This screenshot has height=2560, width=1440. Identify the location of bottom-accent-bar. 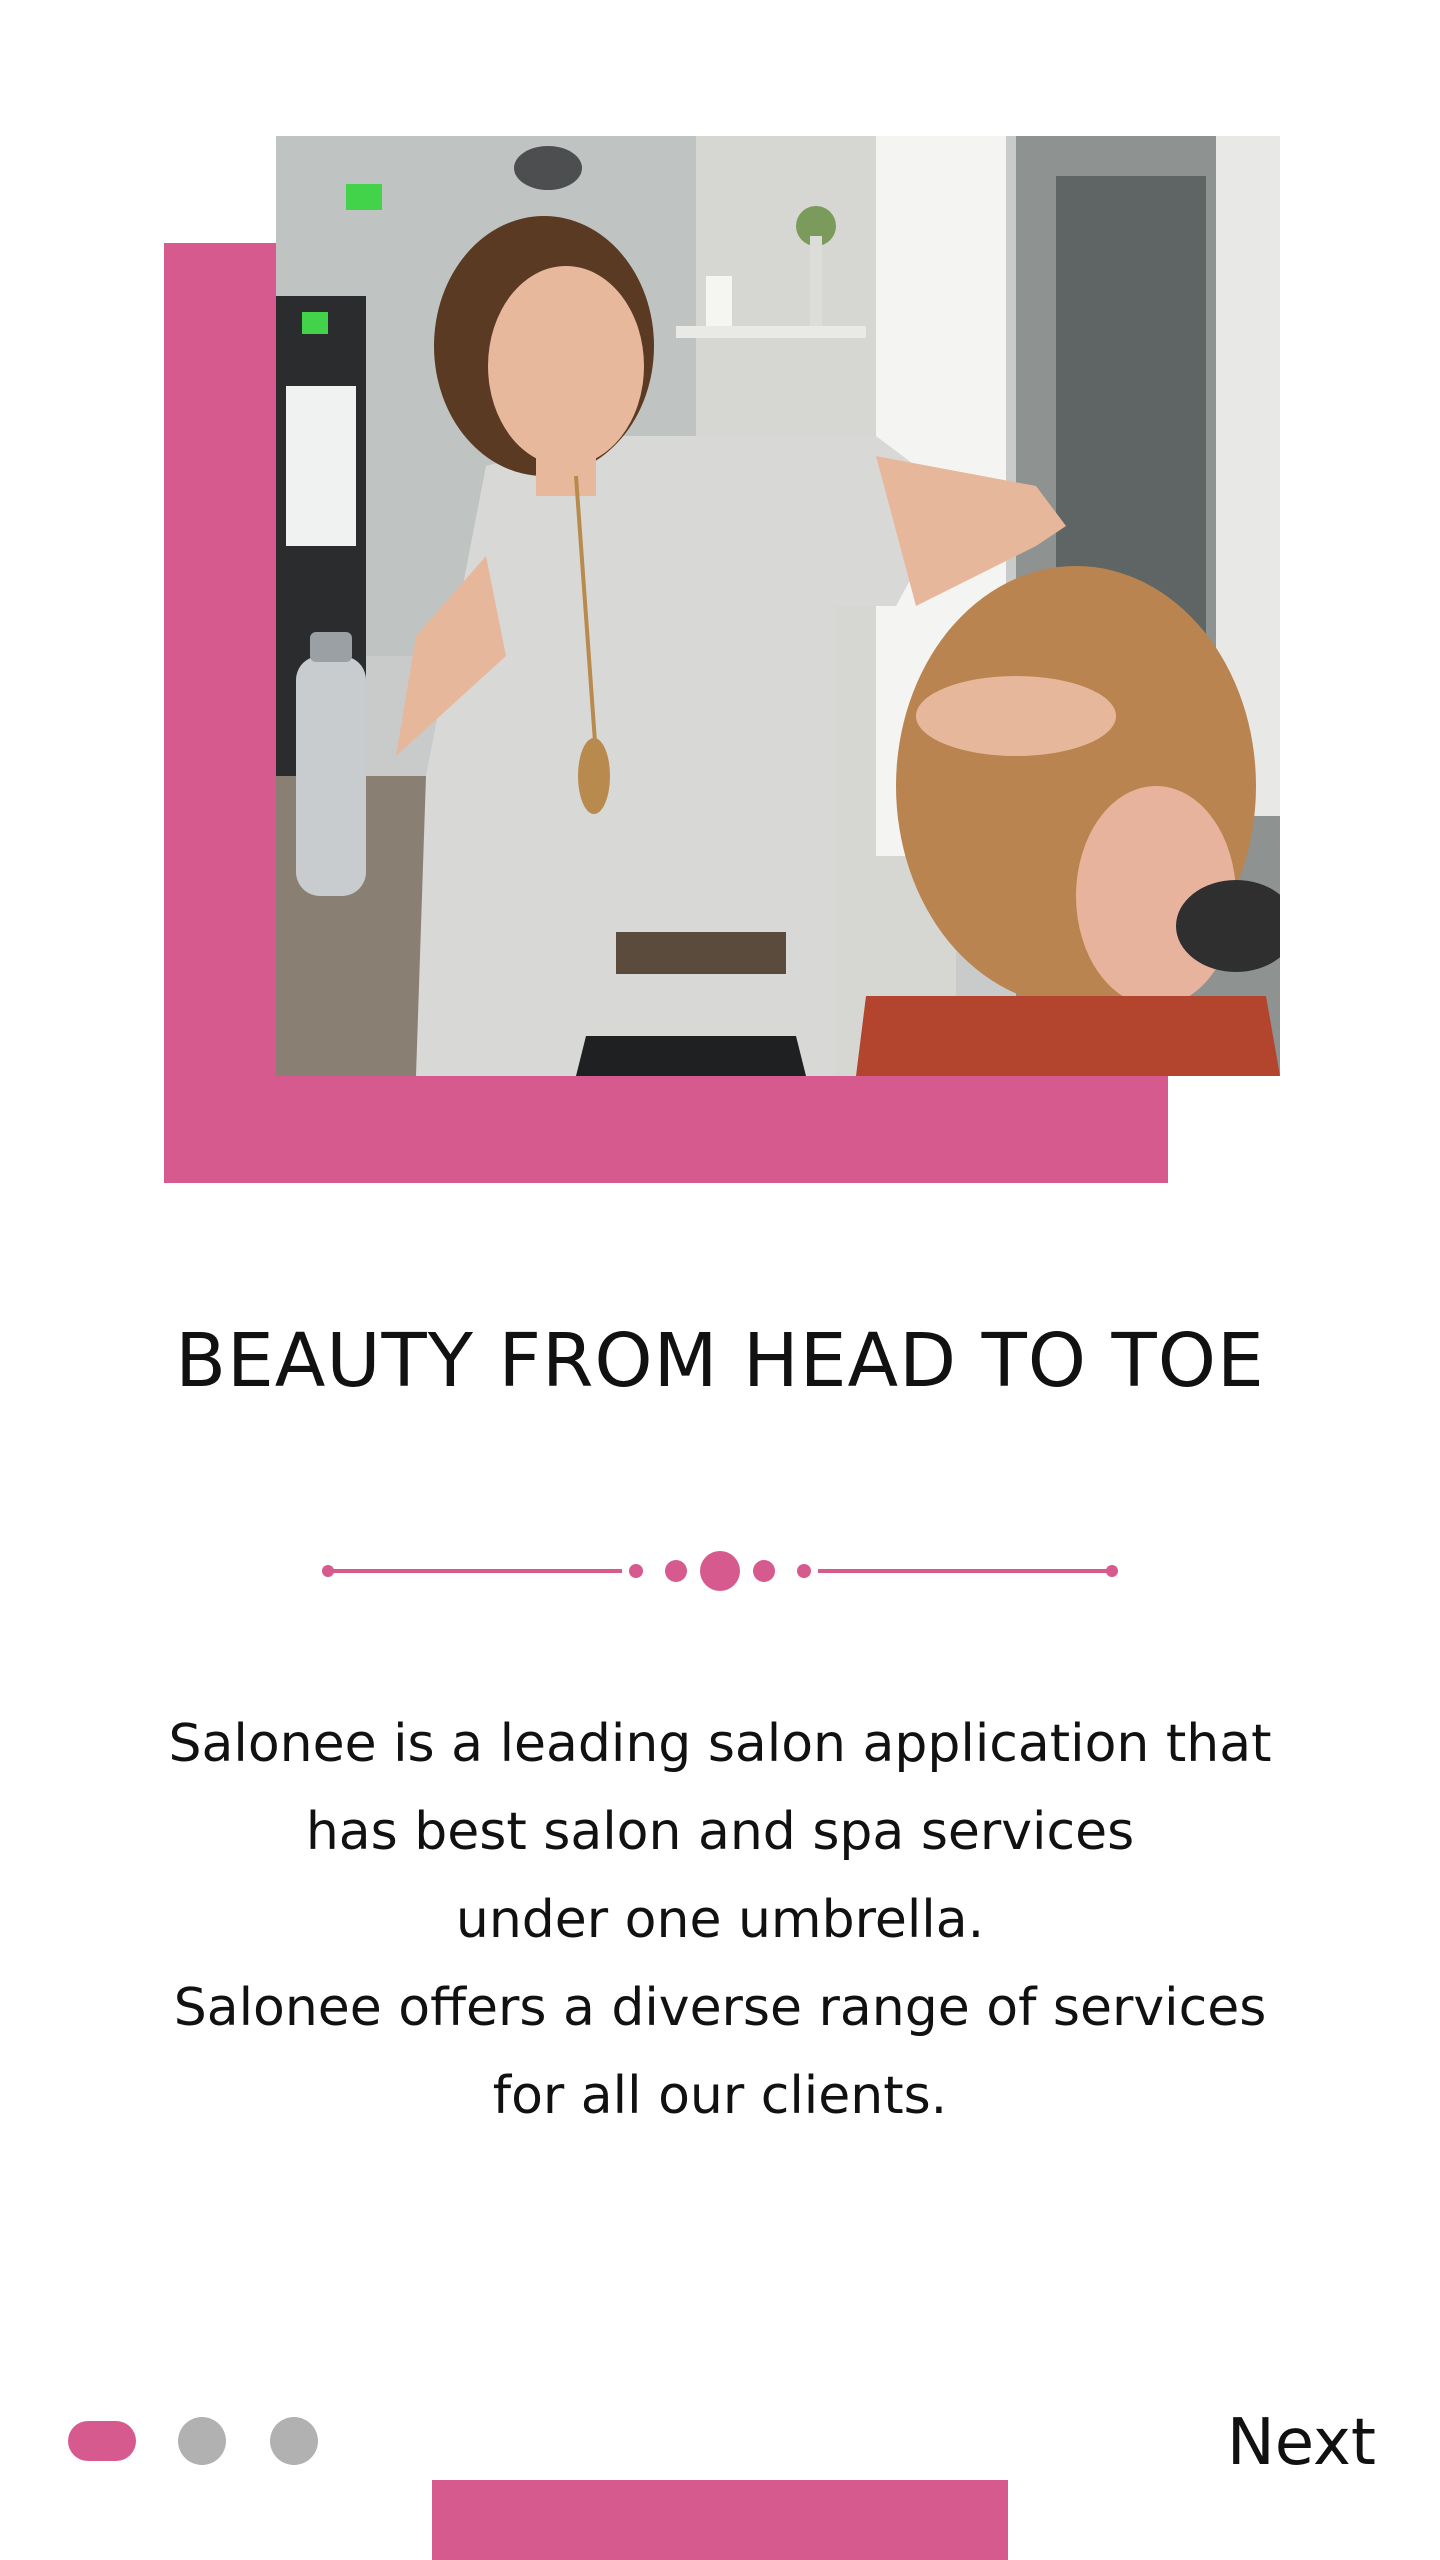
(720, 2520).